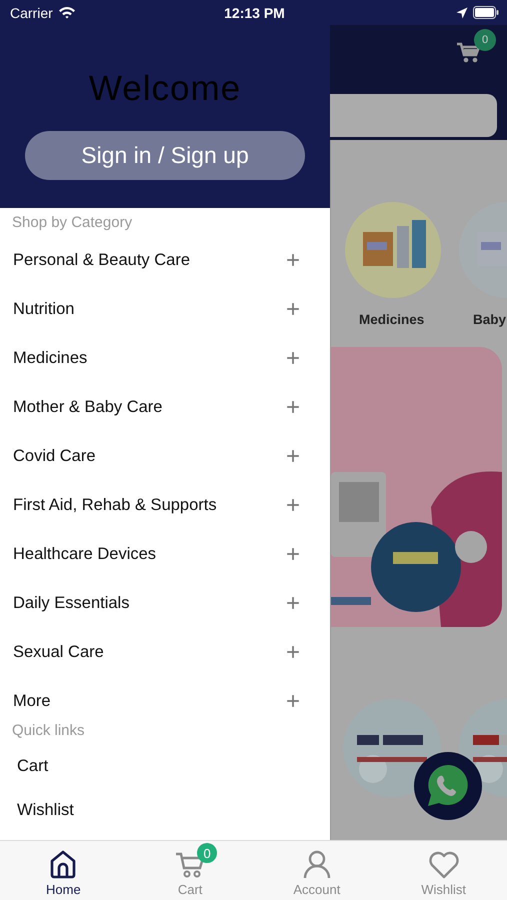 The image size is (507, 900). I want to click on carrier-name: Carrier, so click(31, 12).